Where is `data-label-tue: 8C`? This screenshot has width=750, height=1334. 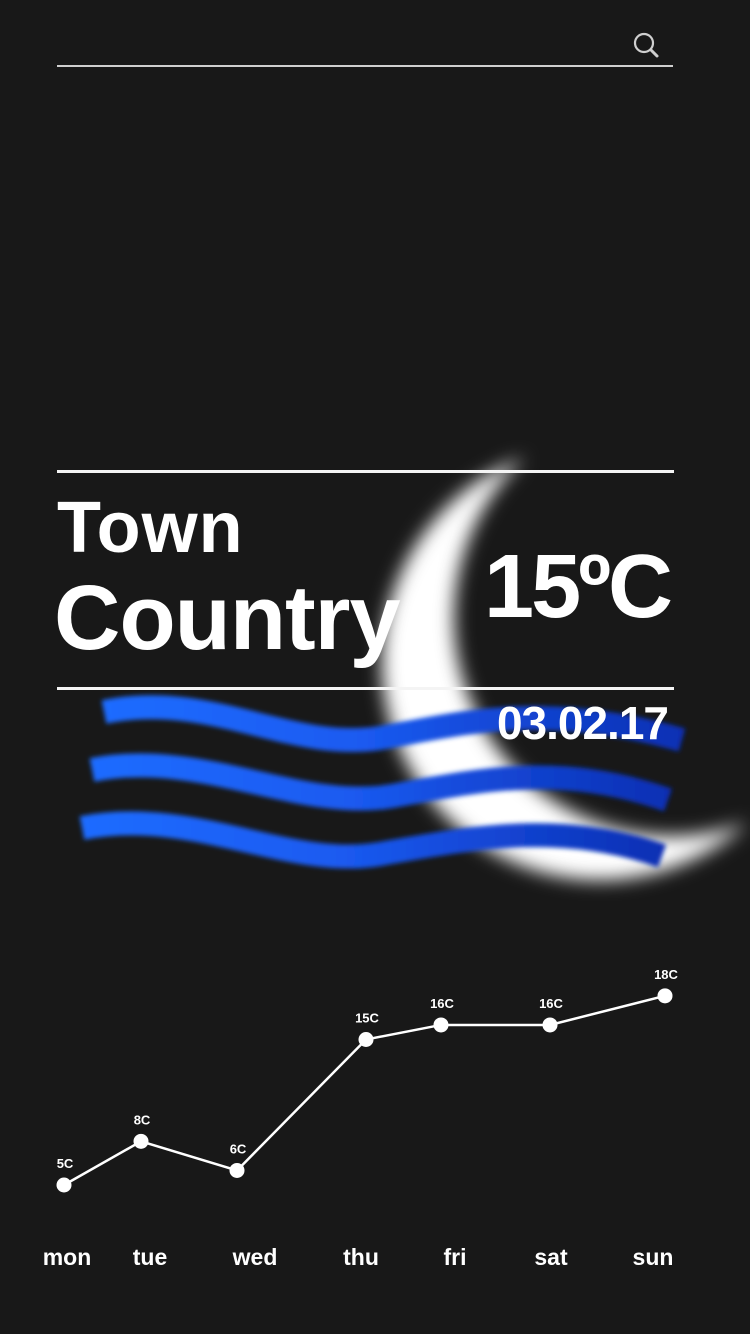 data-label-tue: 8C is located at coordinates (142, 1119).